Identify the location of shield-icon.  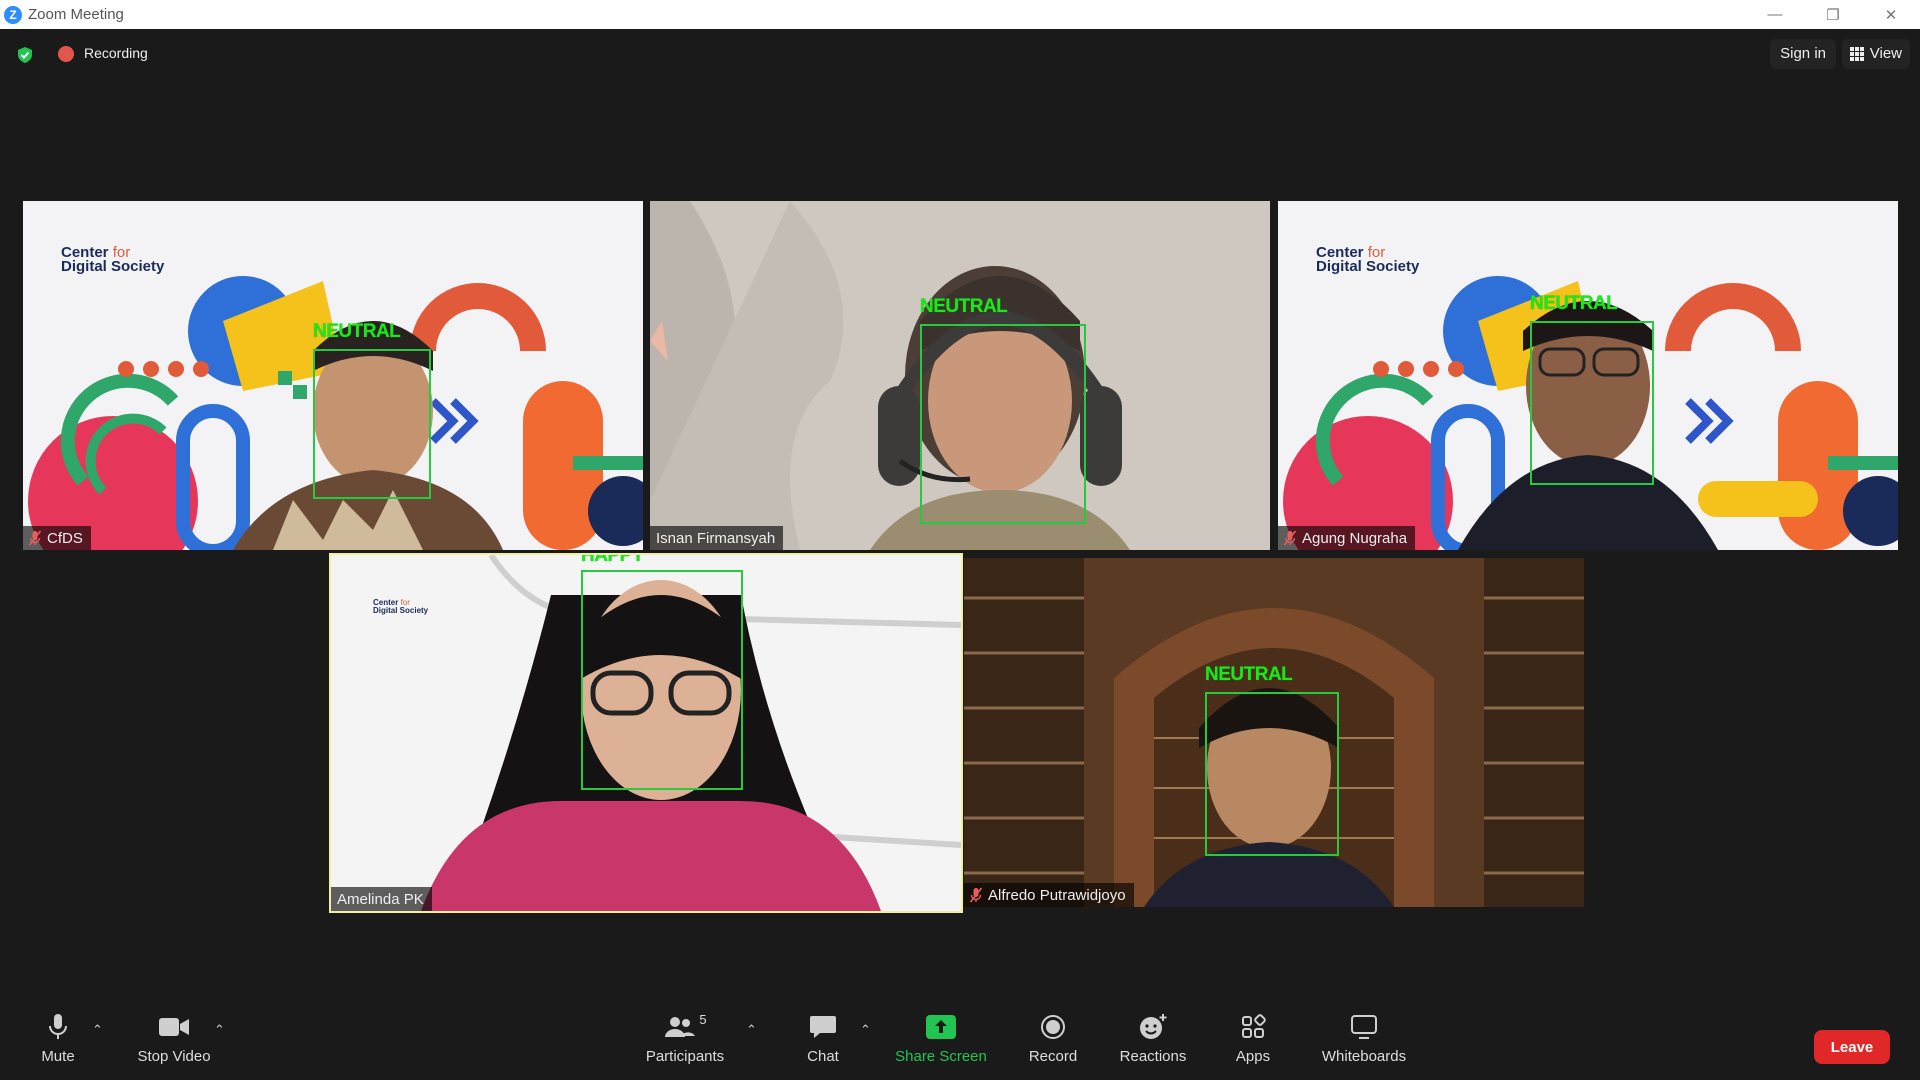
(25, 55).